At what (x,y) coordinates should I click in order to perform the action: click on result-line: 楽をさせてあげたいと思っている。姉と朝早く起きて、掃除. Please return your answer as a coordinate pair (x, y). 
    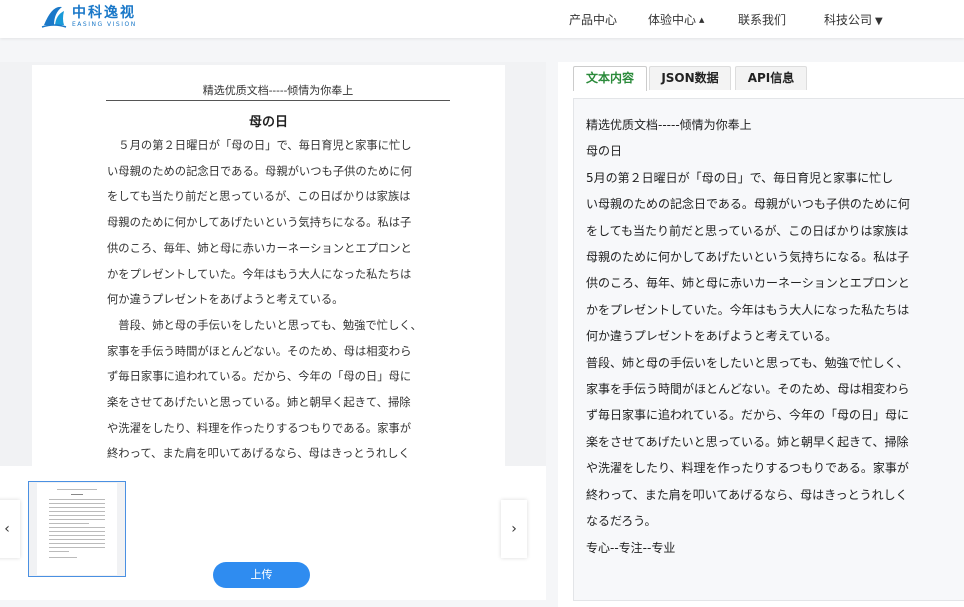
    Looking at the image, I should click on (747, 441).